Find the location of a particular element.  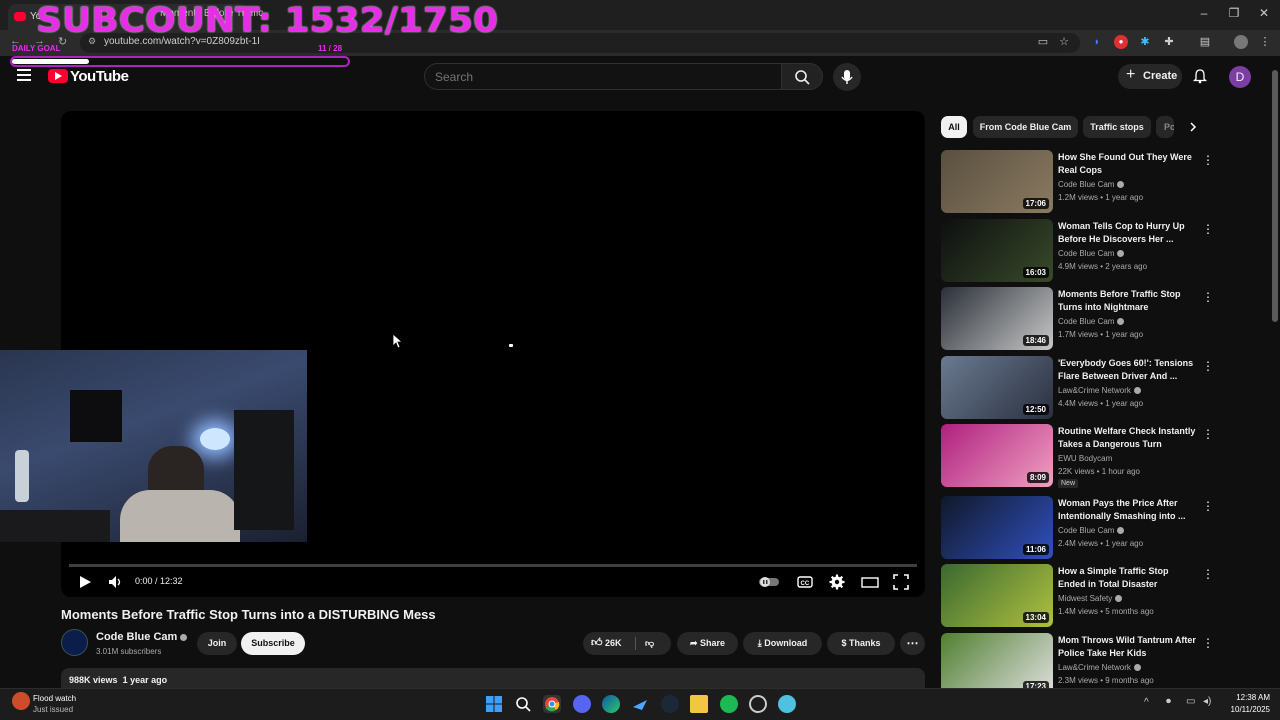

subscribe-button: Subscribe is located at coordinates (273, 643).